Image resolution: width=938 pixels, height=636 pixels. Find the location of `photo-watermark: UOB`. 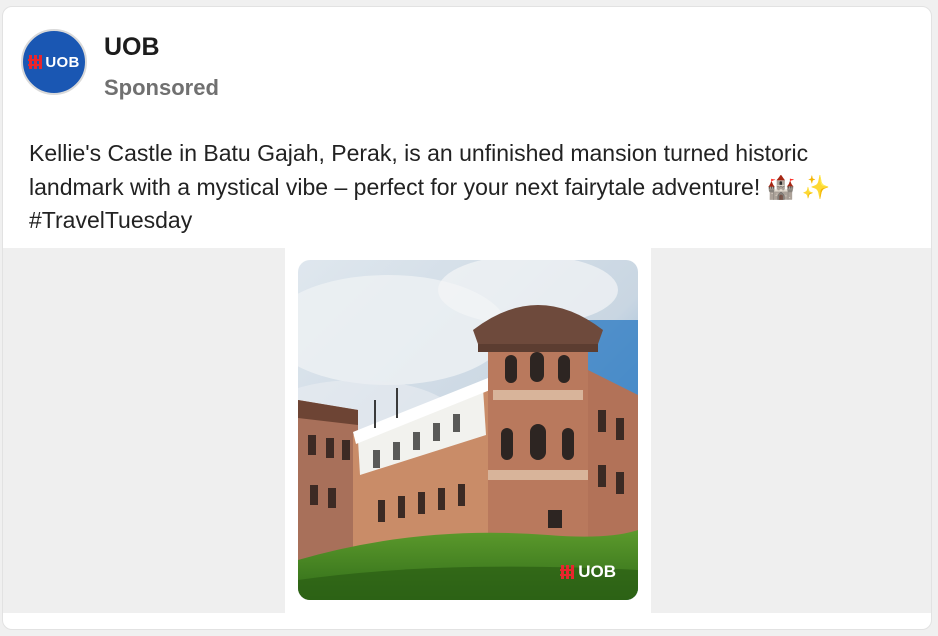

photo-watermark: UOB is located at coordinates (588, 572).